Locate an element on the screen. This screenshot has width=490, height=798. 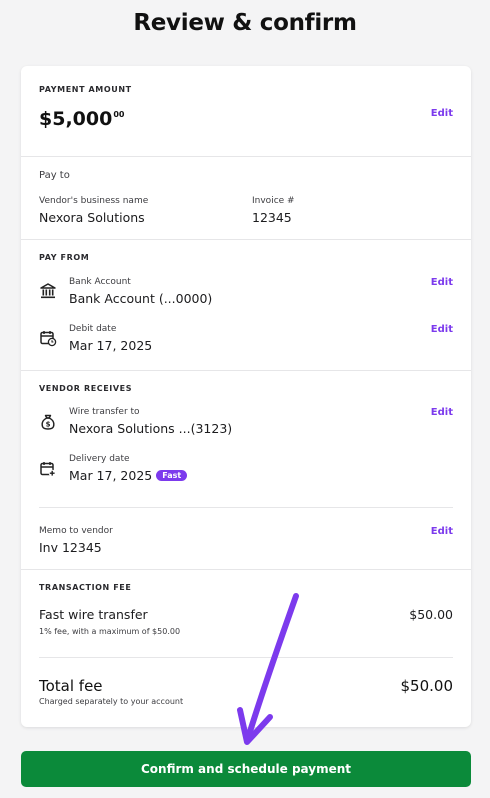
wire-transfer-value: Nexora Solutions ...(3123) is located at coordinates (151, 428).